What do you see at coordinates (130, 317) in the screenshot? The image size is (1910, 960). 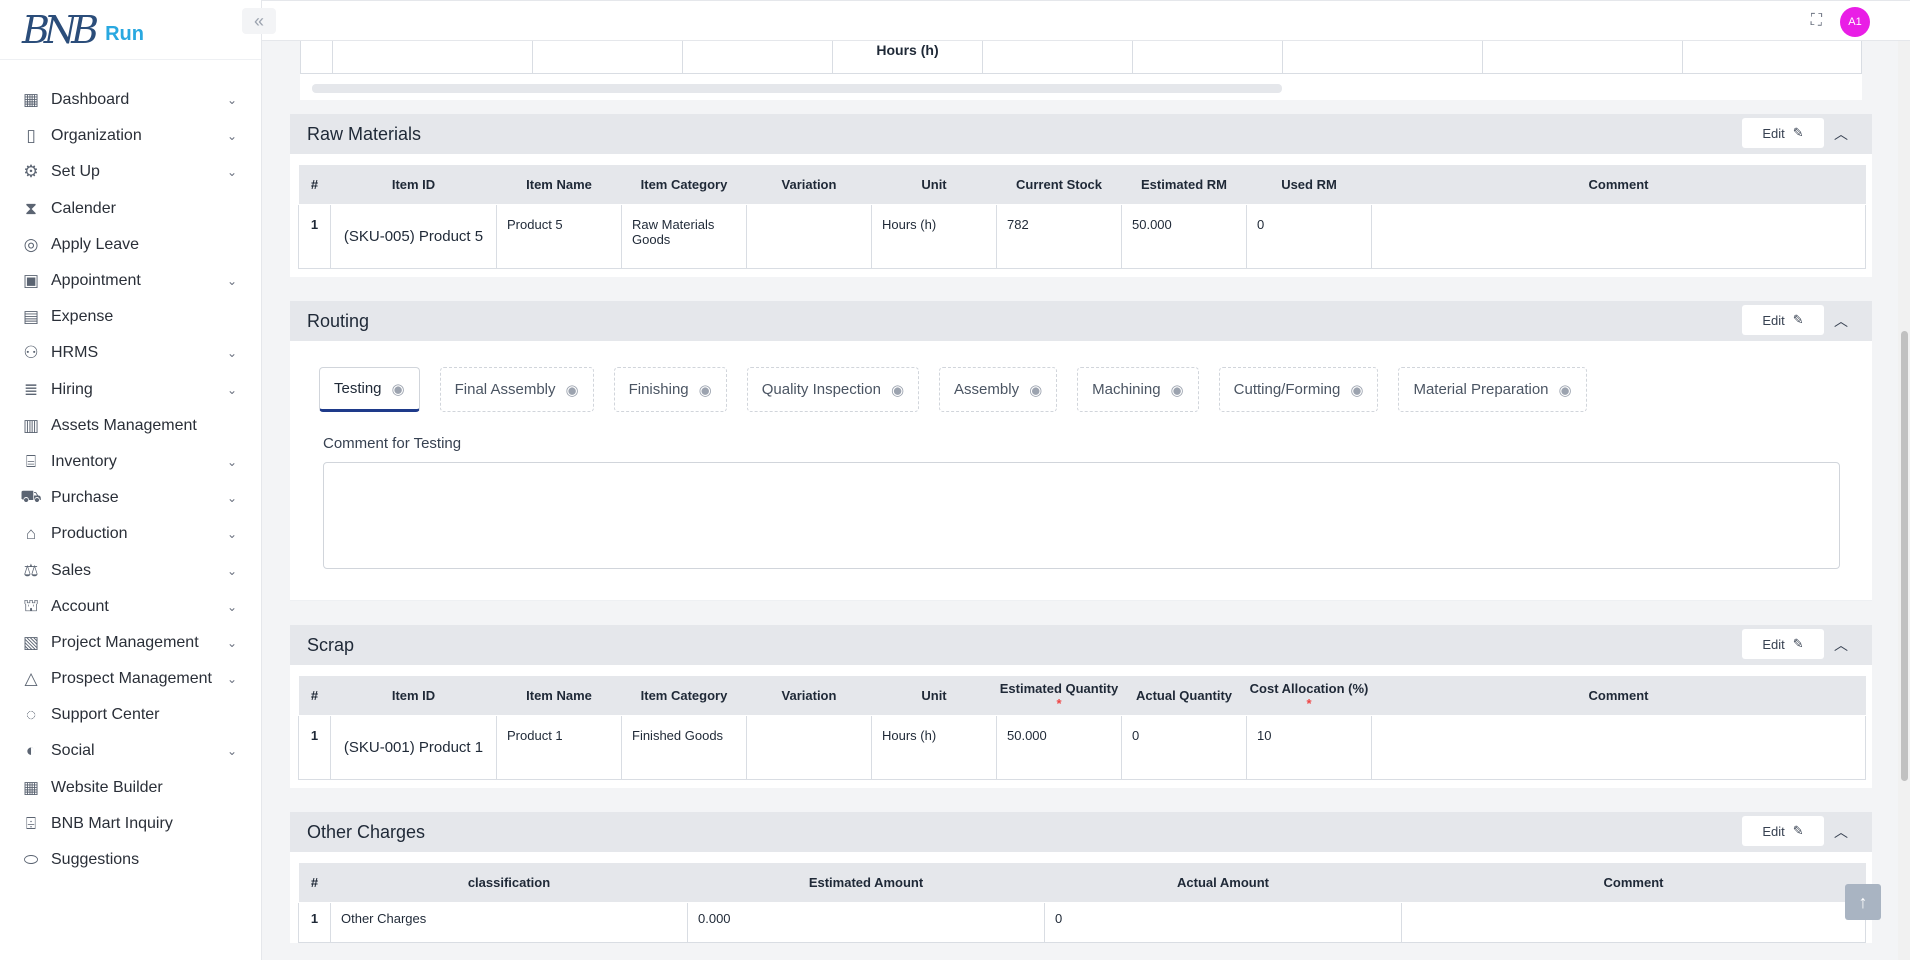 I see `sidebar-item-expense: ▤ Expense` at bounding box center [130, 317].